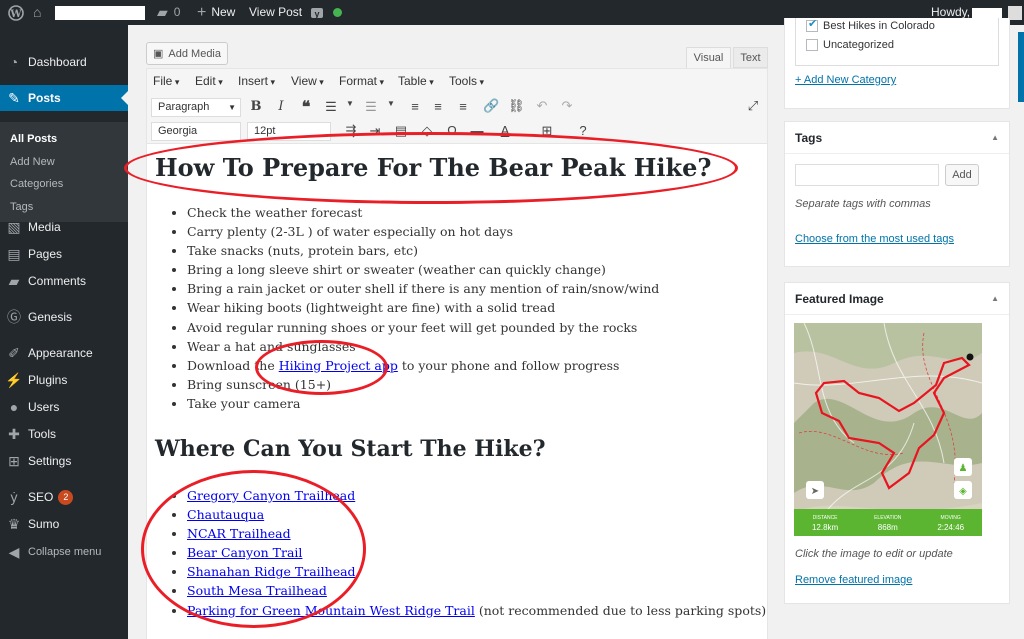 This screenshot has height=639, width=1024. What do you see at coordinates (256, 81) in the screenshot?
I see `menu-insert: Insert ▾` at bounding box center [256, 81].